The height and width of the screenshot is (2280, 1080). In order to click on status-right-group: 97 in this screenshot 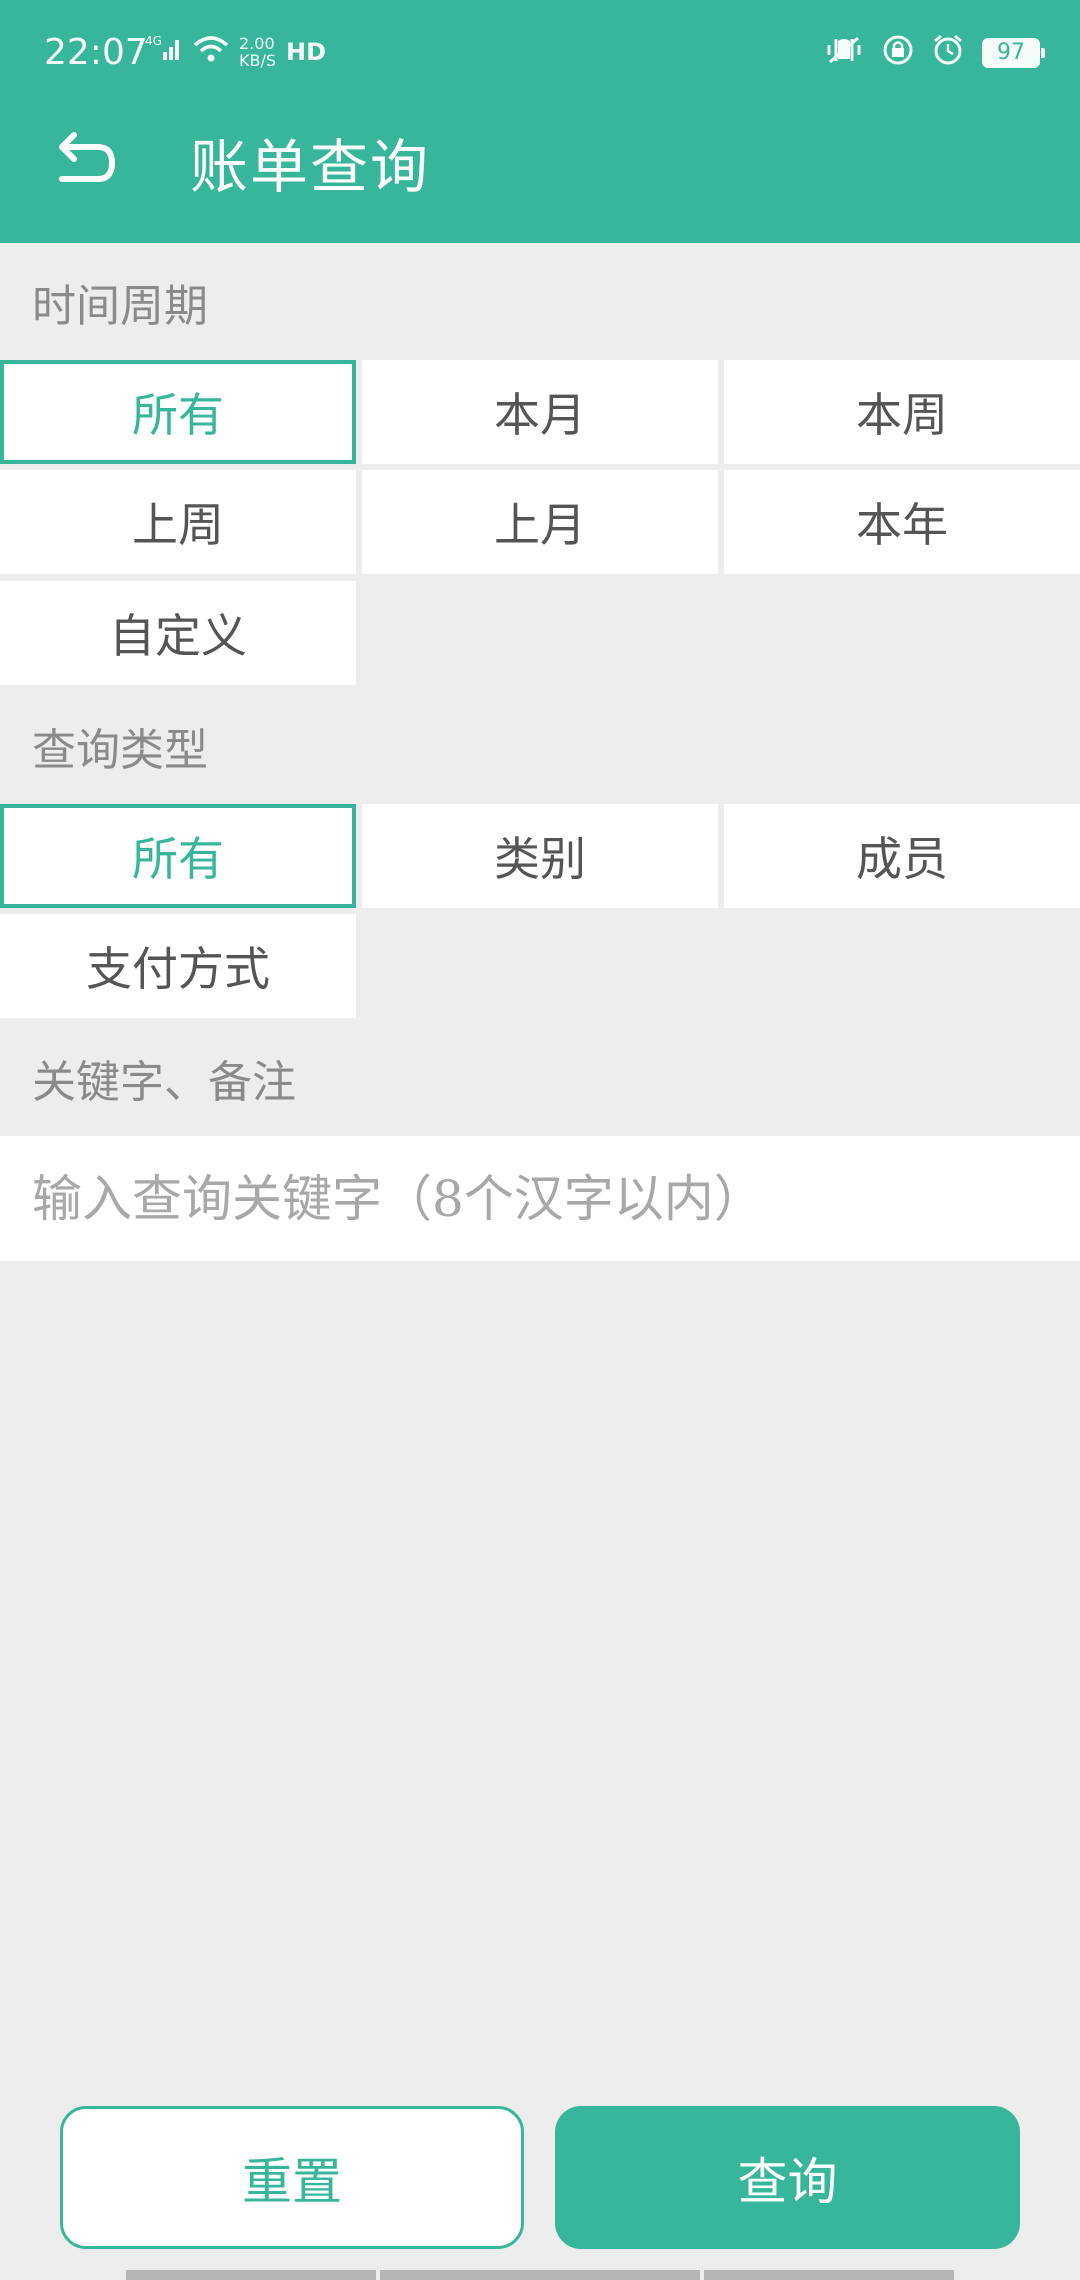, I will do `click(934, 52)`.